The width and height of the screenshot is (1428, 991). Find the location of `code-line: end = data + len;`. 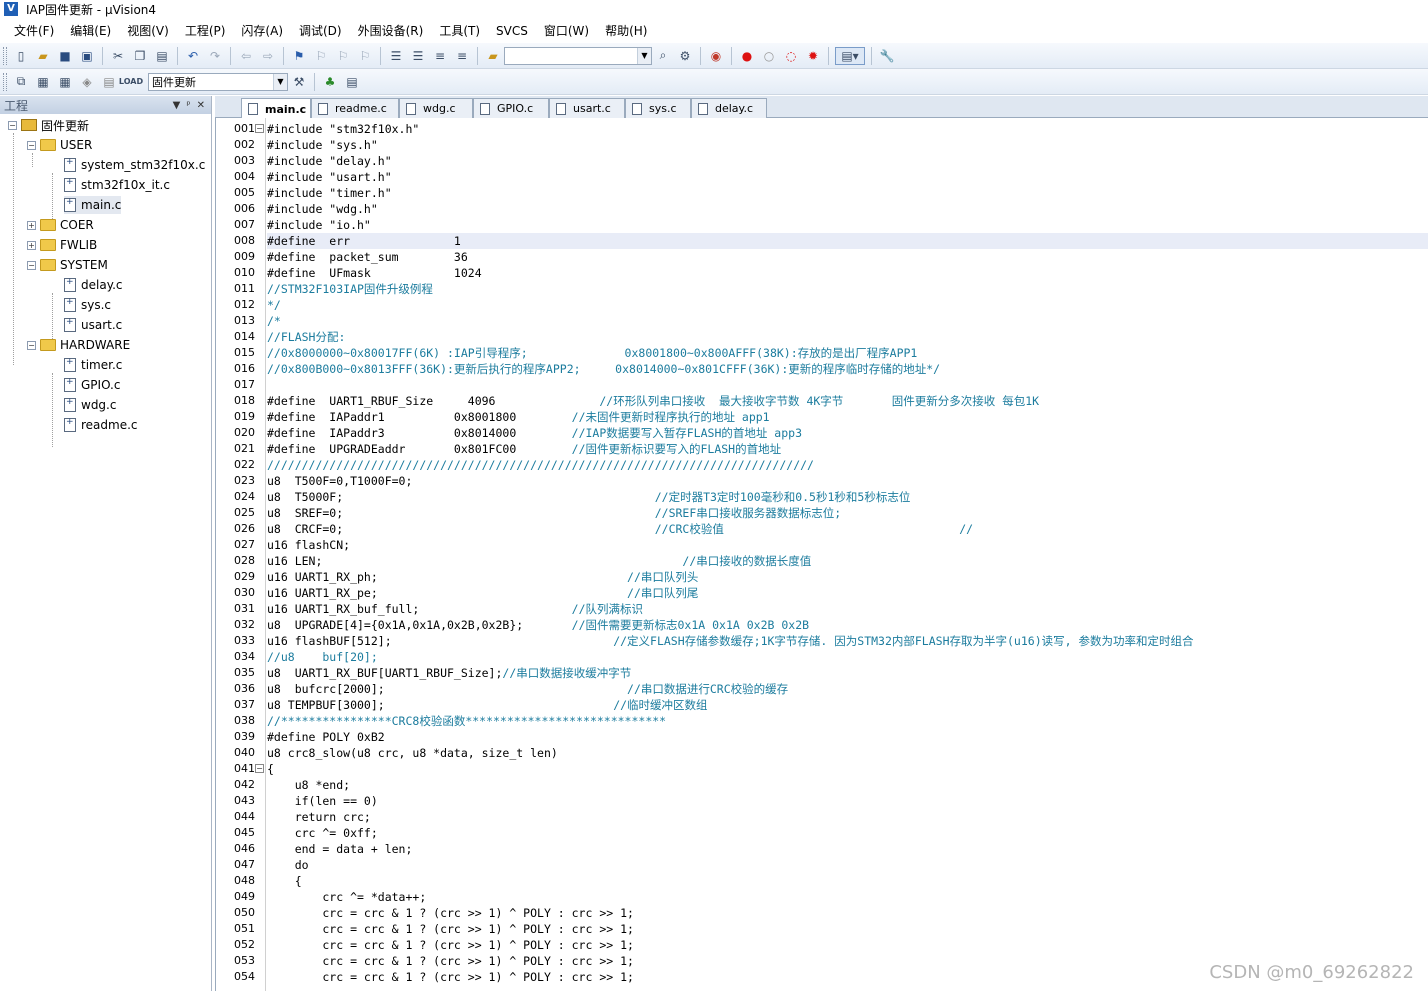

code-line: end = data + len; is located at coordinates (340, 849).